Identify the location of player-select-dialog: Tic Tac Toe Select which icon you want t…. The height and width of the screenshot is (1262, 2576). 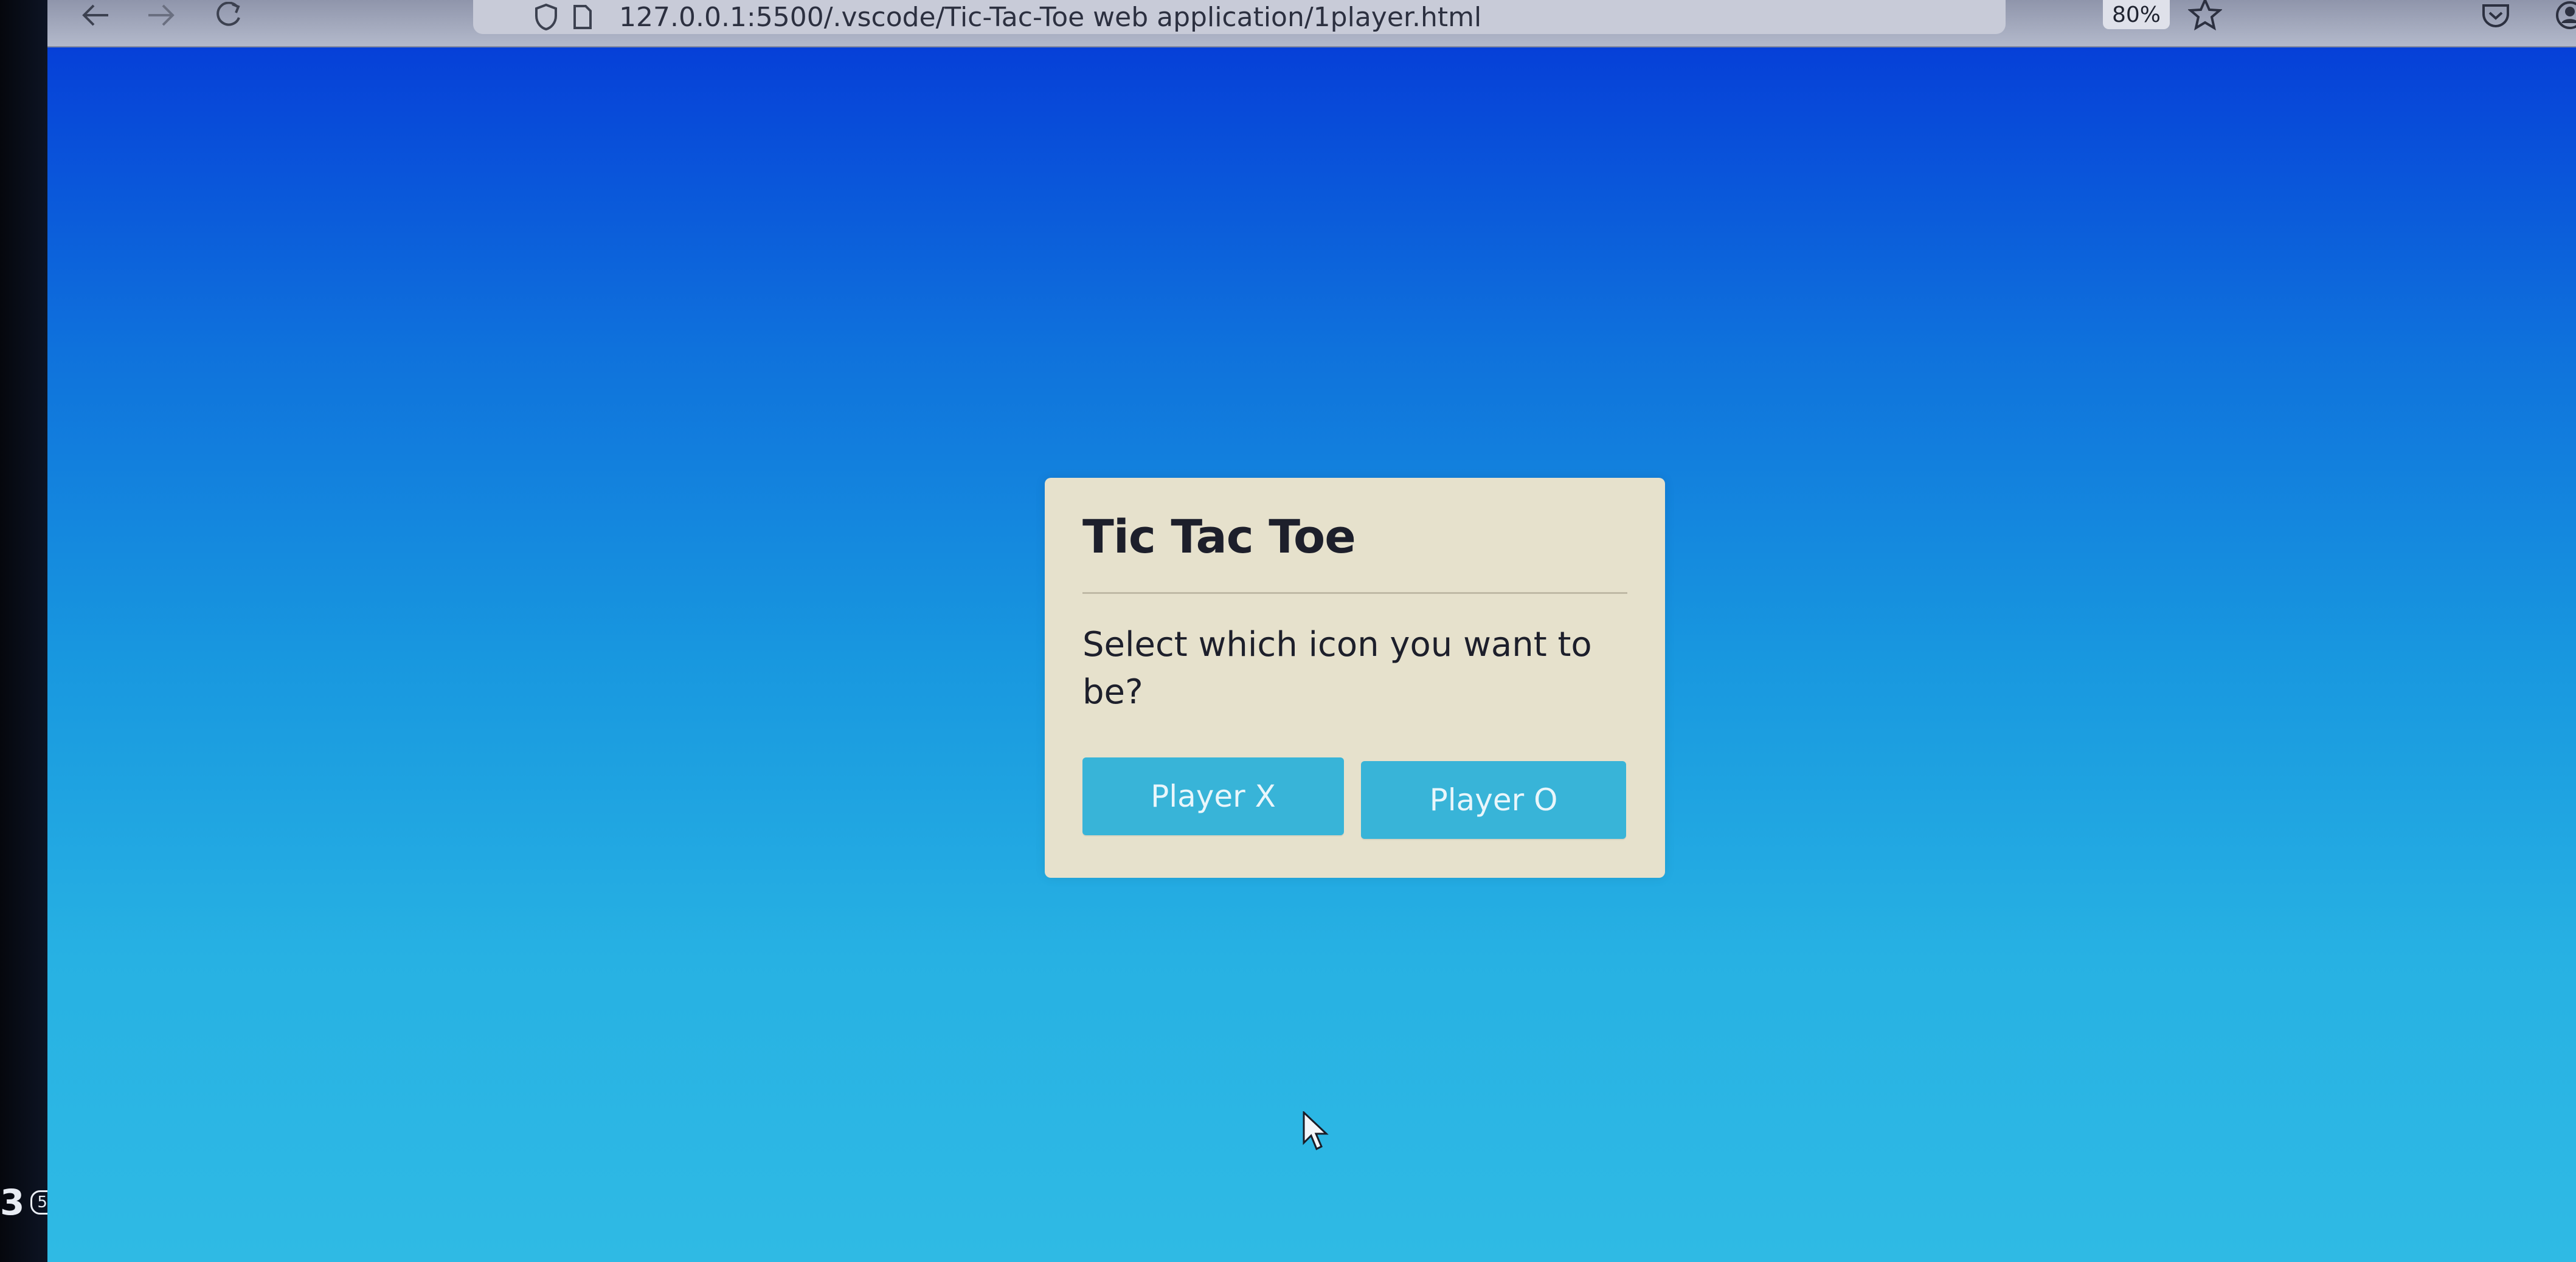
(1355, 678).